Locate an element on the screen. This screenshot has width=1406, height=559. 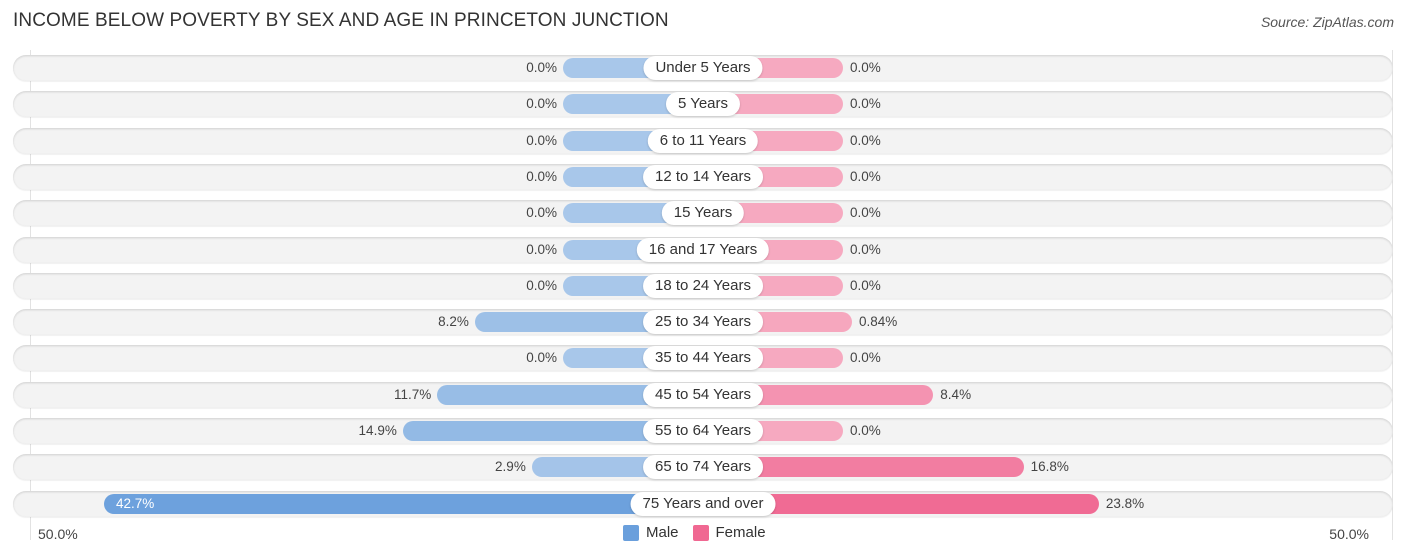
value-label-male: 8.2% is located at coordinates (453, 322).